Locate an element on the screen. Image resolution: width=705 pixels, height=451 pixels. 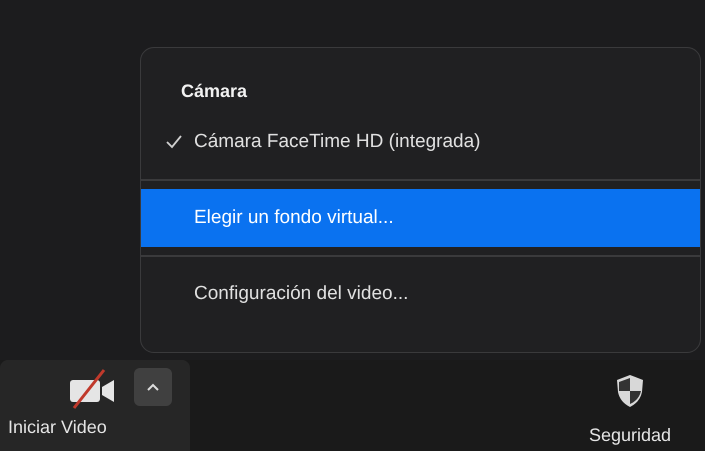
menu-item: Cámara FaceTime HD (integrada) is located at coordinates (420, 142).